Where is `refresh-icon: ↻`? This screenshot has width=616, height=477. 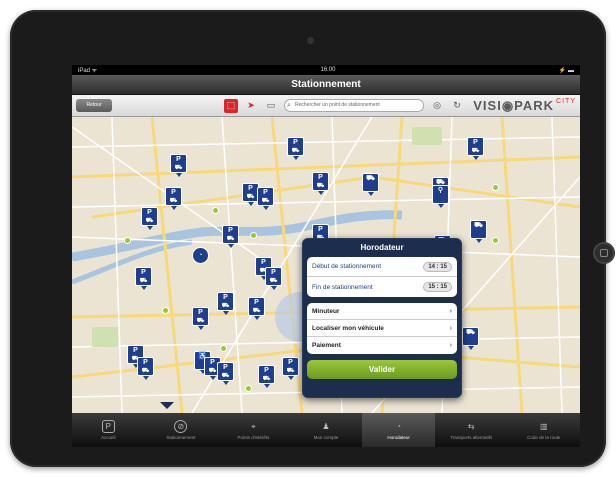
refresh-icon: ↻ is located at coordinates (457, 106).